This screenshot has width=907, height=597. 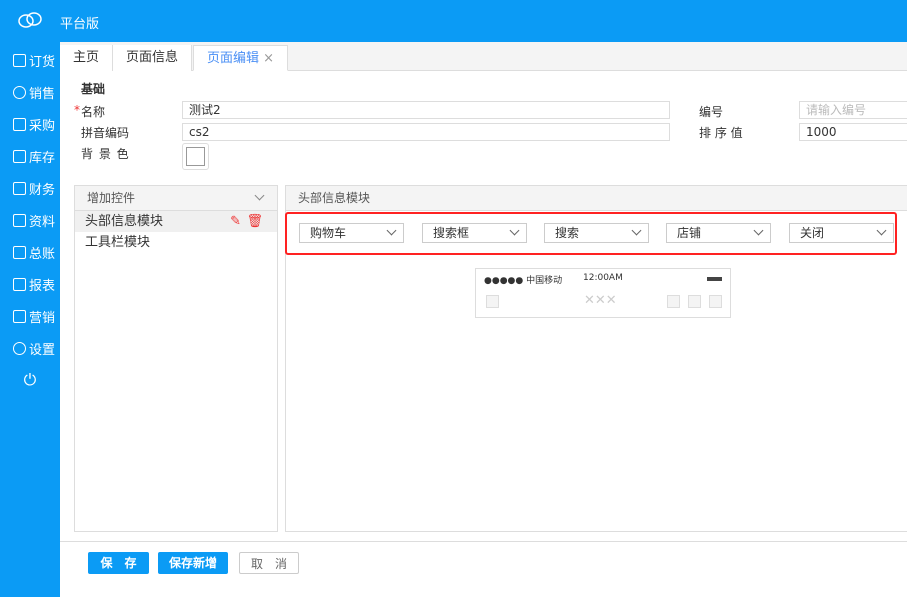 I want to click on sidebar: 订货 销售 采购 库存 财务 资料 总账 报表 营销 设置 ⏻, so click(x=30, y=319).